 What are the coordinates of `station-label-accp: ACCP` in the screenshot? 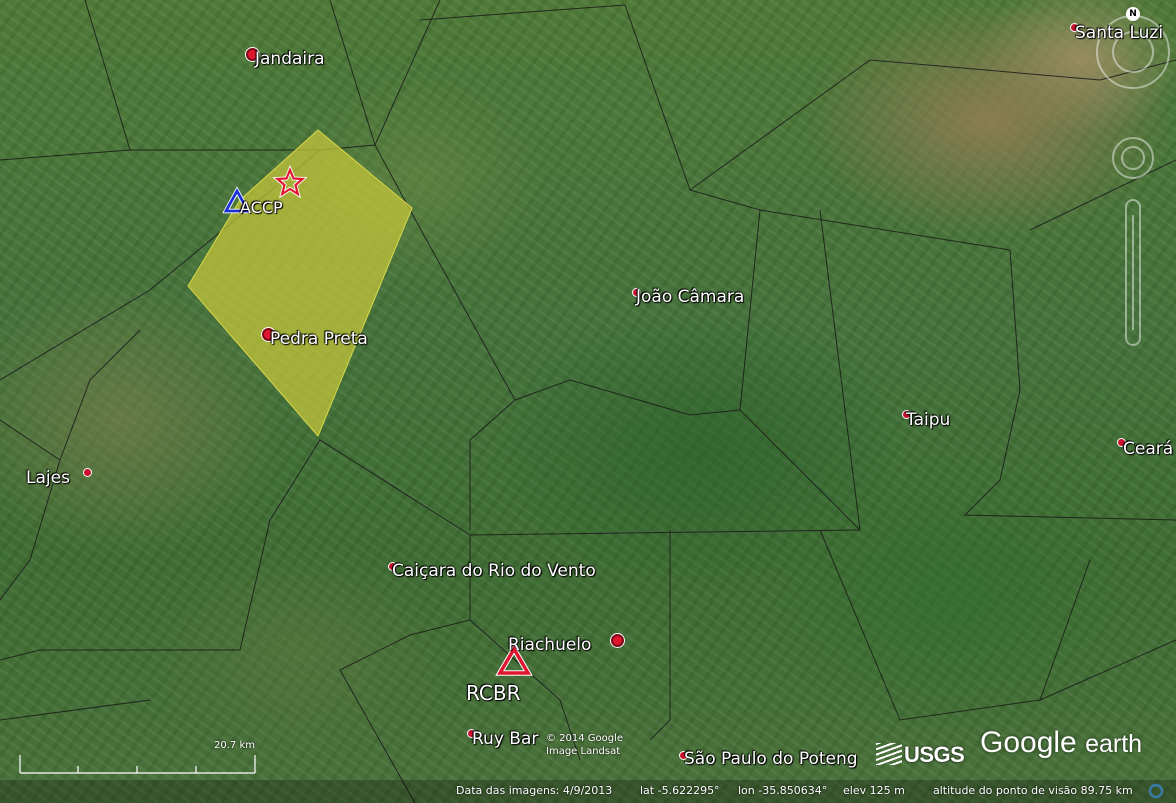 It's located at (261, 207).